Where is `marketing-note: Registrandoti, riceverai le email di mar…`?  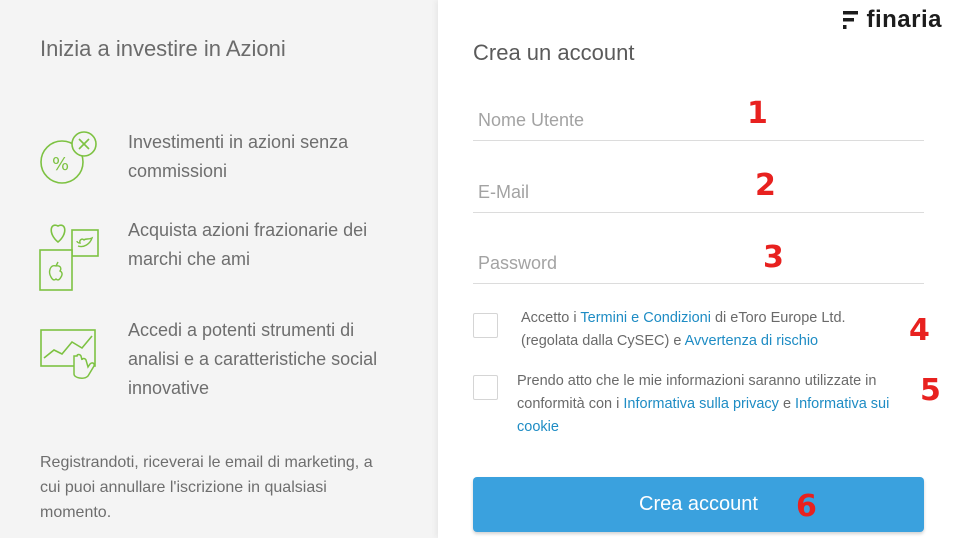 marketing-note: Registrandoti, riceverai le email di mar… is located at coordinates (206, 487).